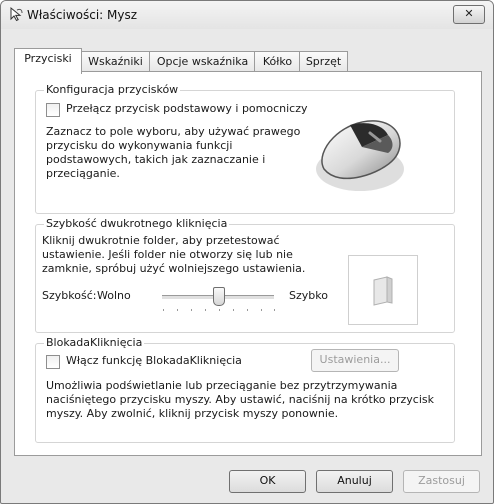 Image resolution: width=494 pixels, height=504 pixels. Describe the element at coordinates (219, 296) in the screenshot. I see `slider-thumb` at that location.